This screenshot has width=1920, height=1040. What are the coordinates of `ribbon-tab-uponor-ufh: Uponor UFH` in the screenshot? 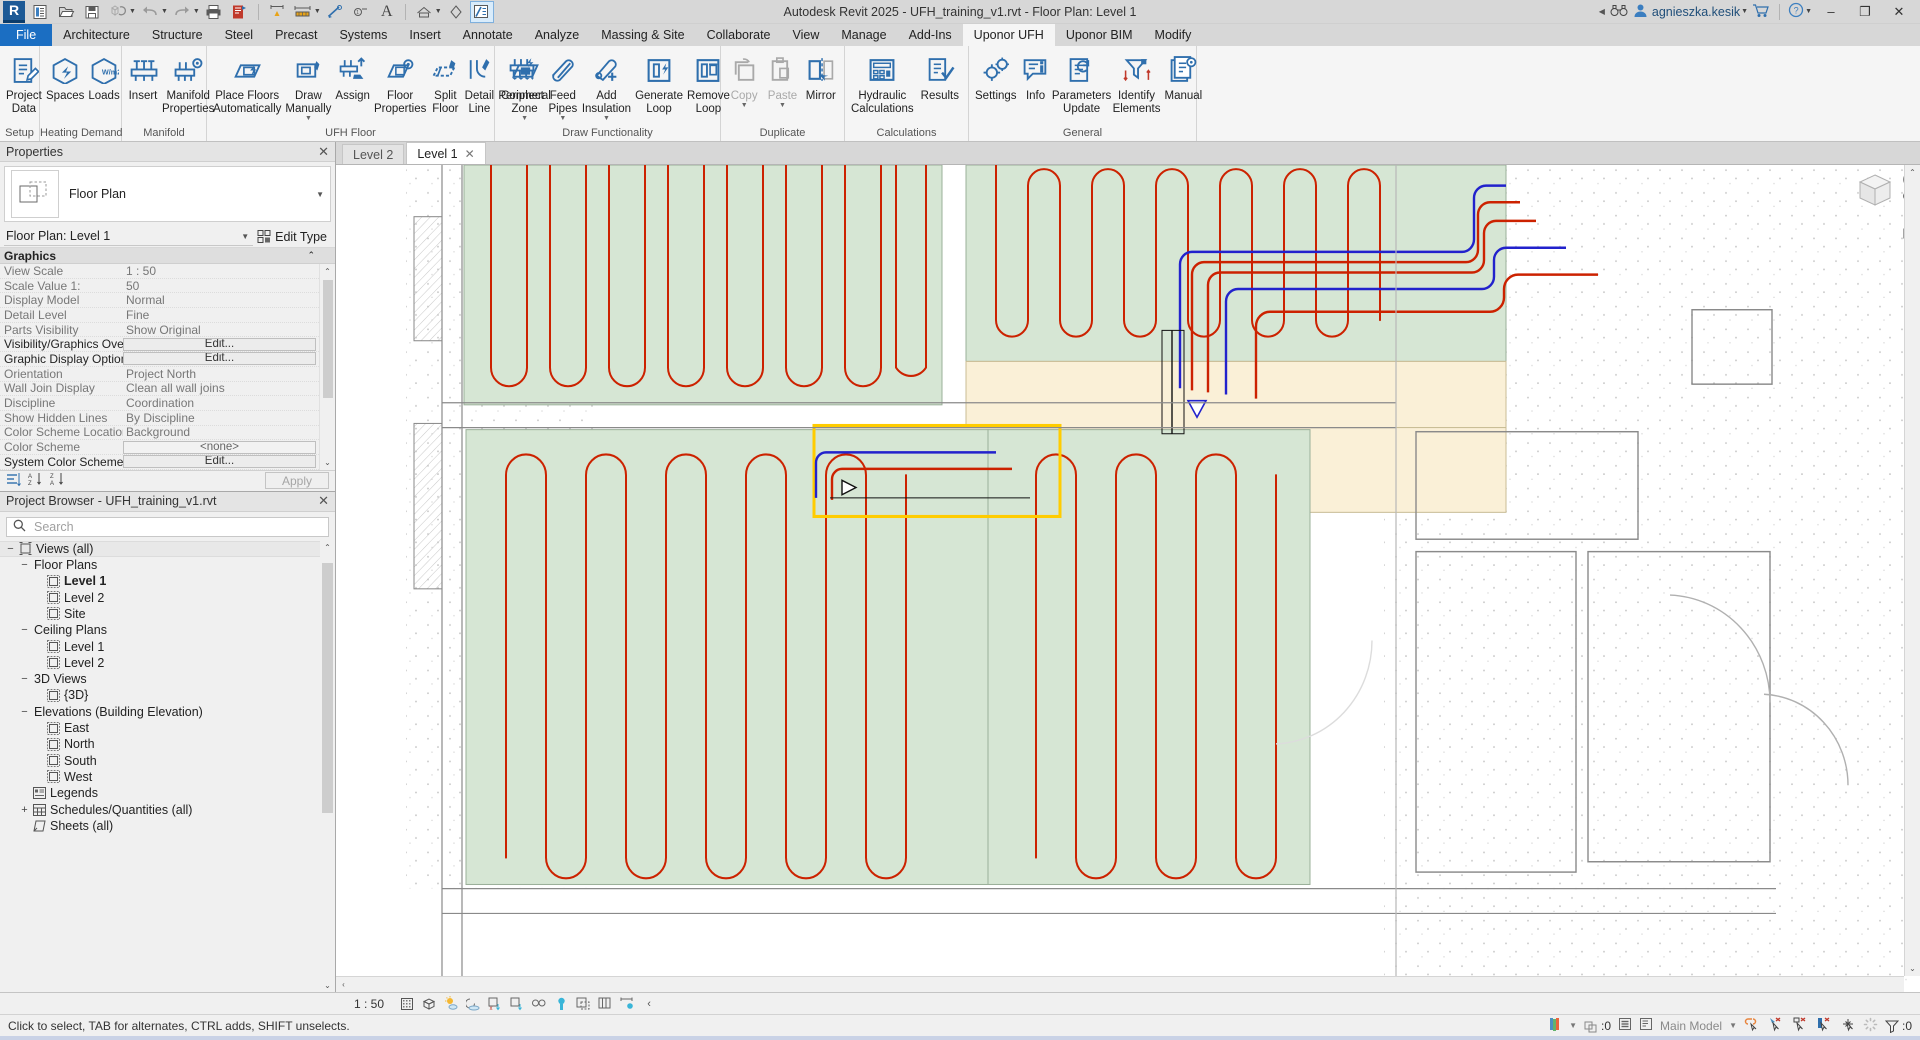 It's located at (1008, 35).